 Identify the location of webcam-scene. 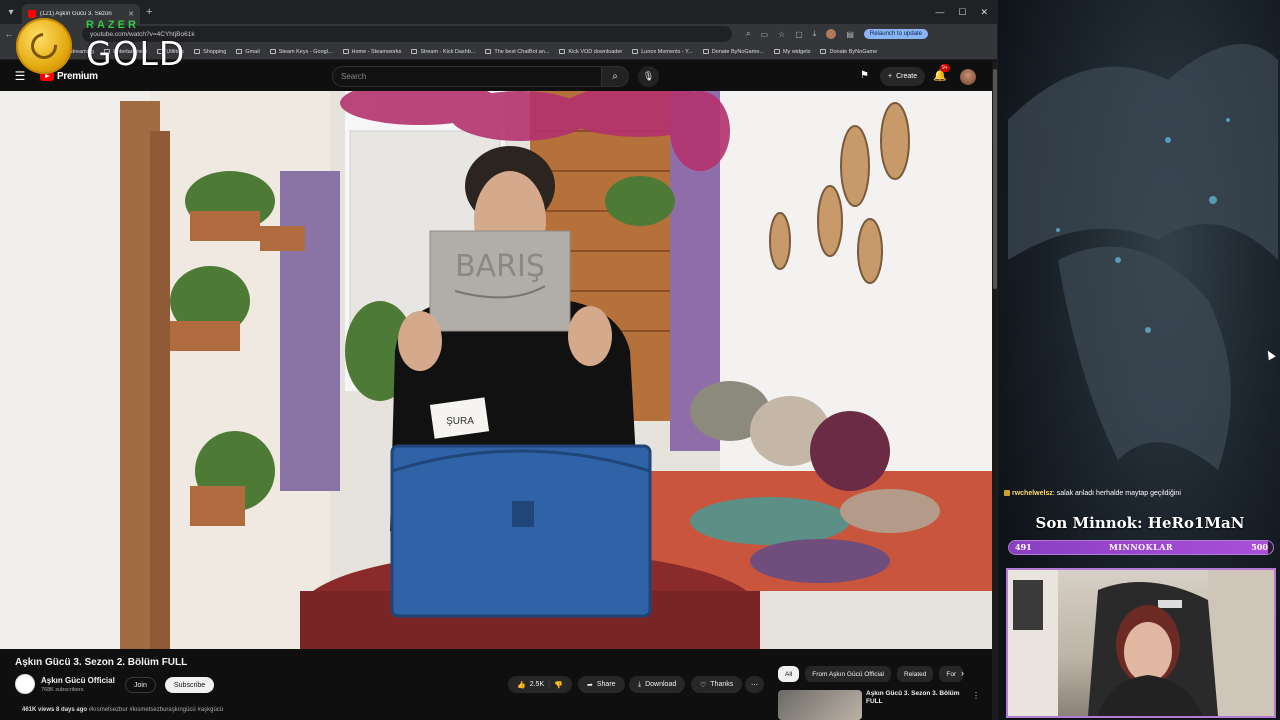
(1141, 643).